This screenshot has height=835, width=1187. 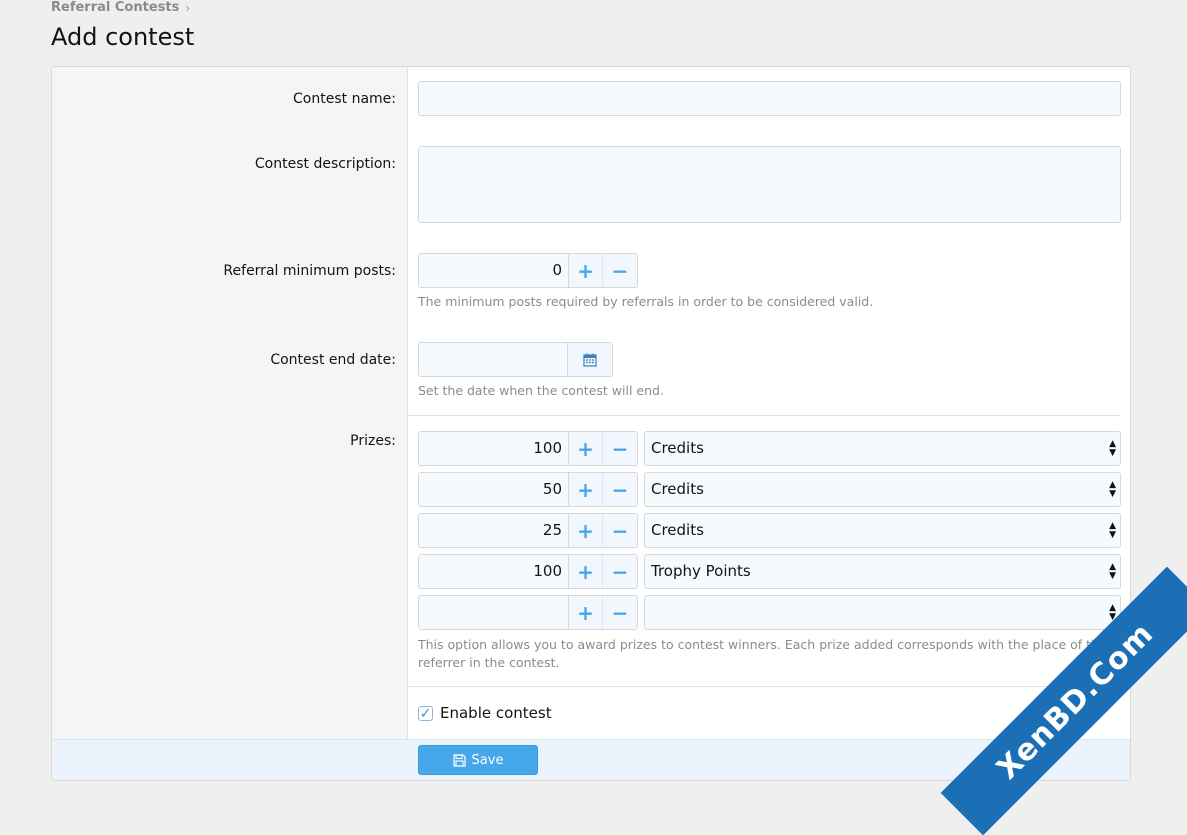 I want to click on enable-contest-checkbox: ✓, so click(x=425, y=713).